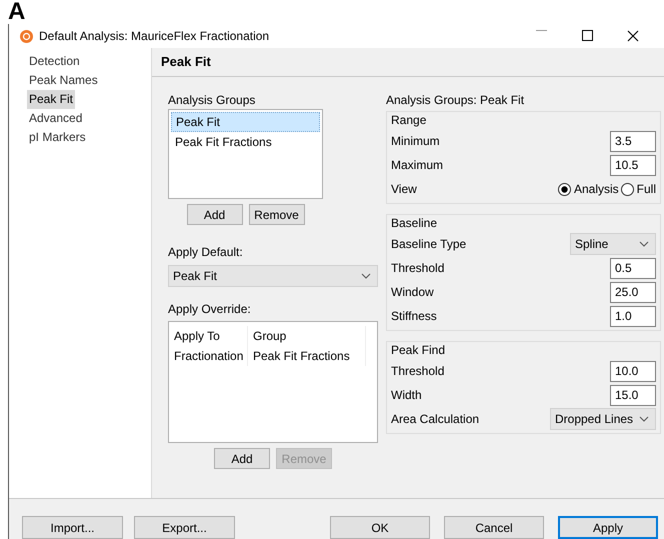  What do you see at coordinates (541, 30) in the screenshot?
I see `minimize-icon` at bounding box center [541, 30].